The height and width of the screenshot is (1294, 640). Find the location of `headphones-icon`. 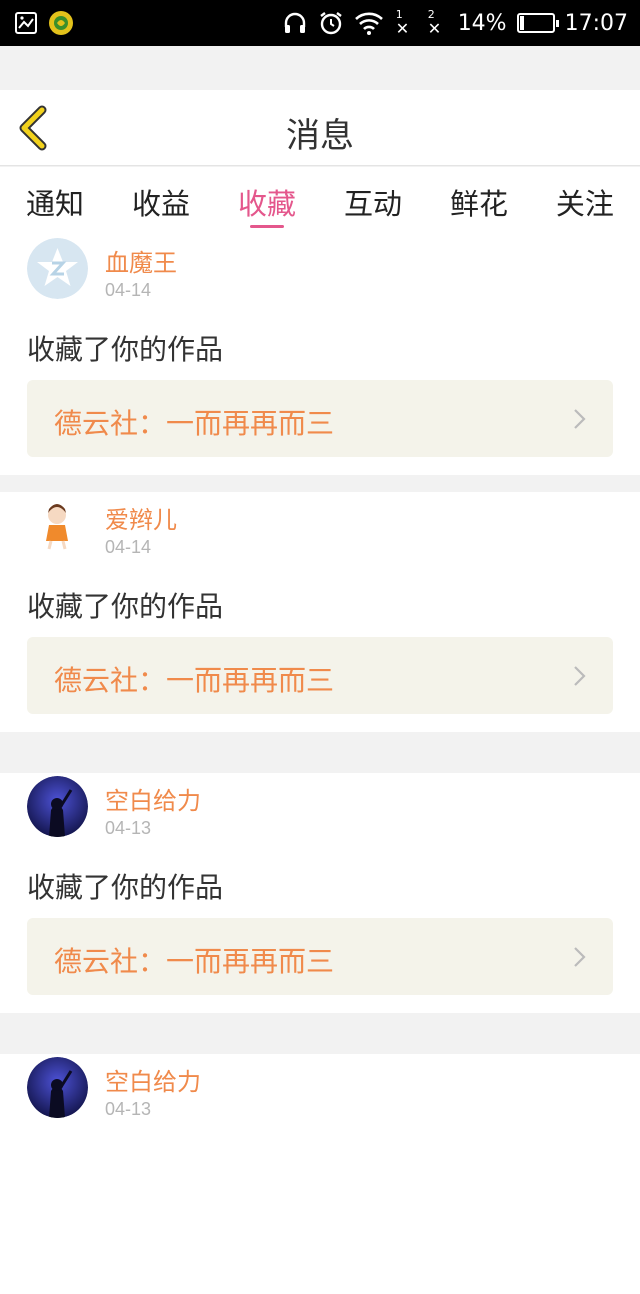

headphones-icon is located at coordinates (295, 23).